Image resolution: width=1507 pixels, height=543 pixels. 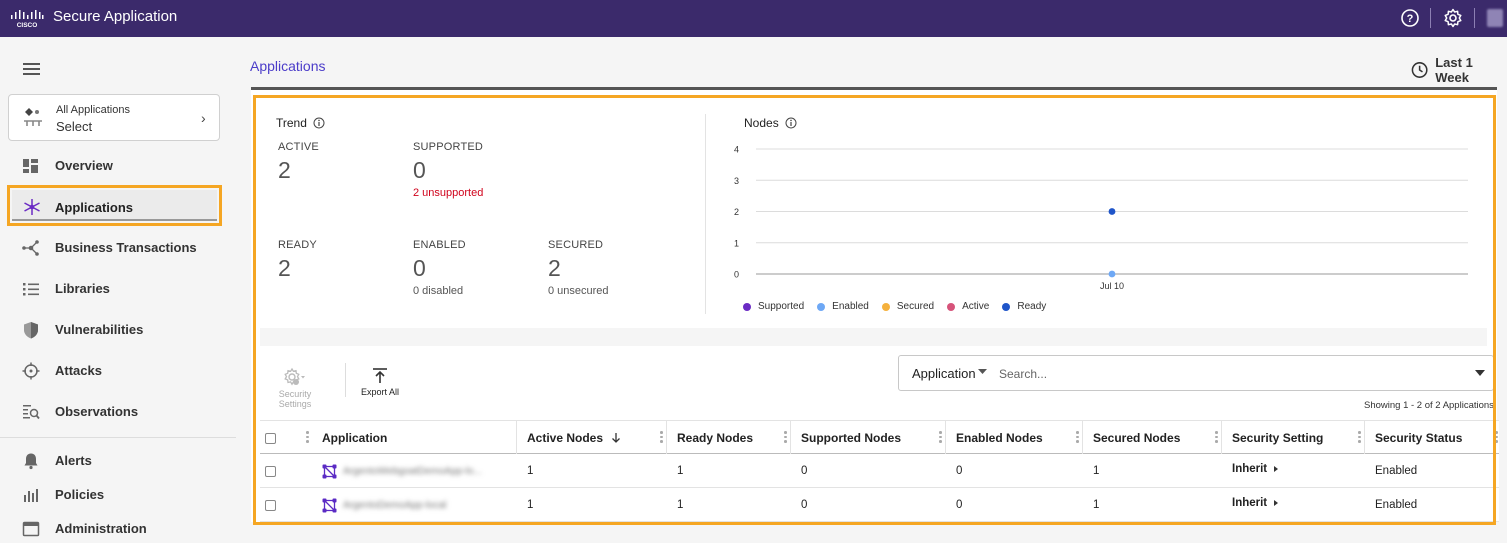 I want to click on application-node-icon, so click(x=329, y=505).